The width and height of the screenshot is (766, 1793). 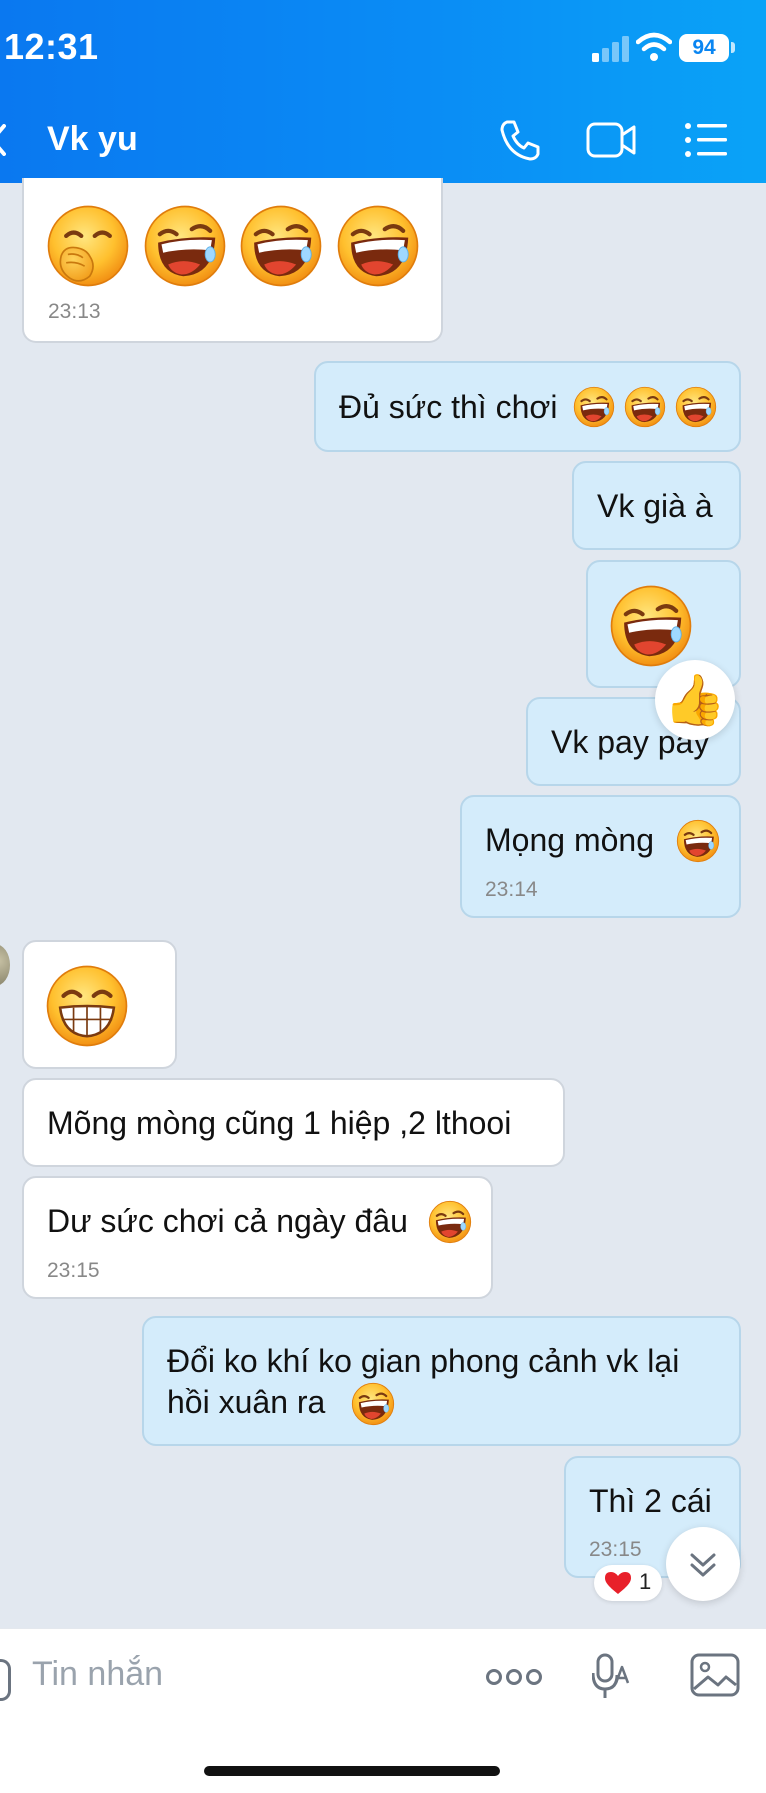 What do you see at coordinates (448, 407) in the screenshot?
I see `message-text: Đủ sức thì chơi` at bounding box center [448, 407].